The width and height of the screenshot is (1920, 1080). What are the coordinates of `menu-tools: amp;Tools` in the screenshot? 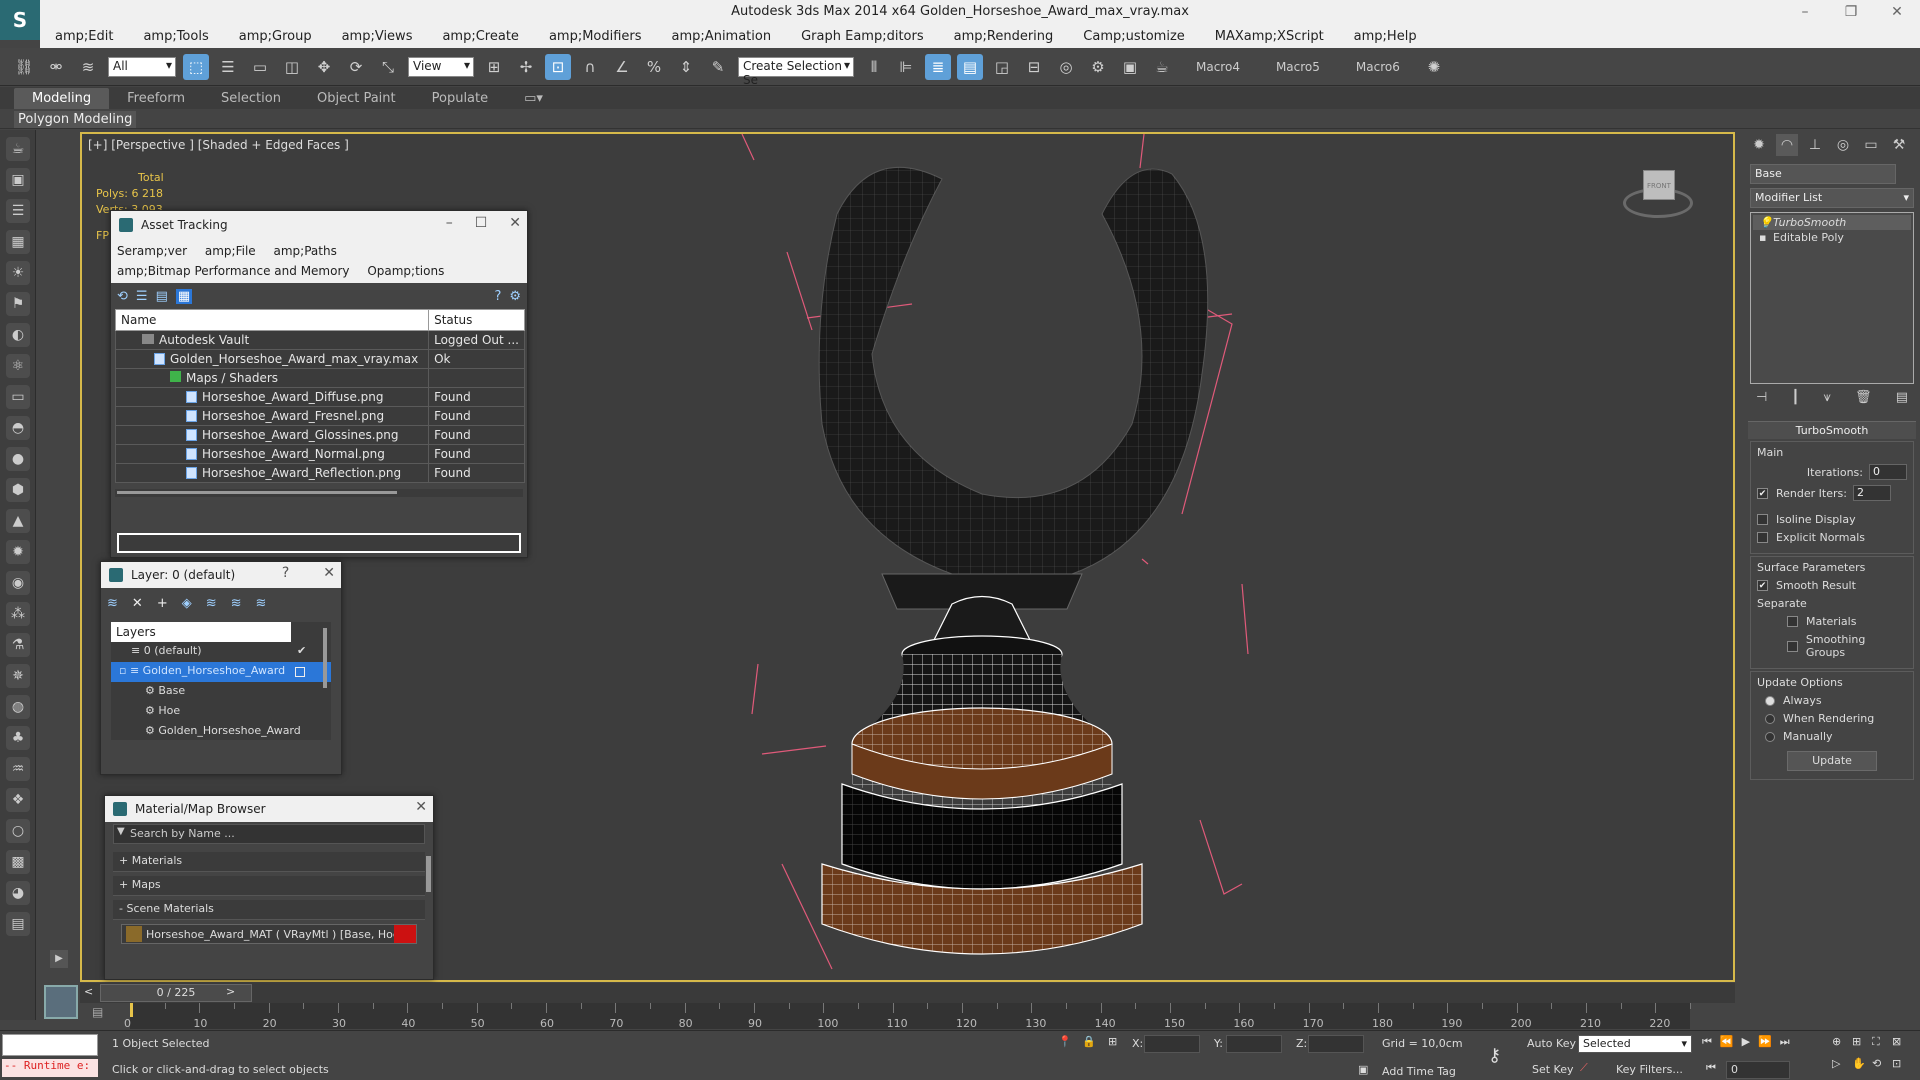 It's located at (175, 36).